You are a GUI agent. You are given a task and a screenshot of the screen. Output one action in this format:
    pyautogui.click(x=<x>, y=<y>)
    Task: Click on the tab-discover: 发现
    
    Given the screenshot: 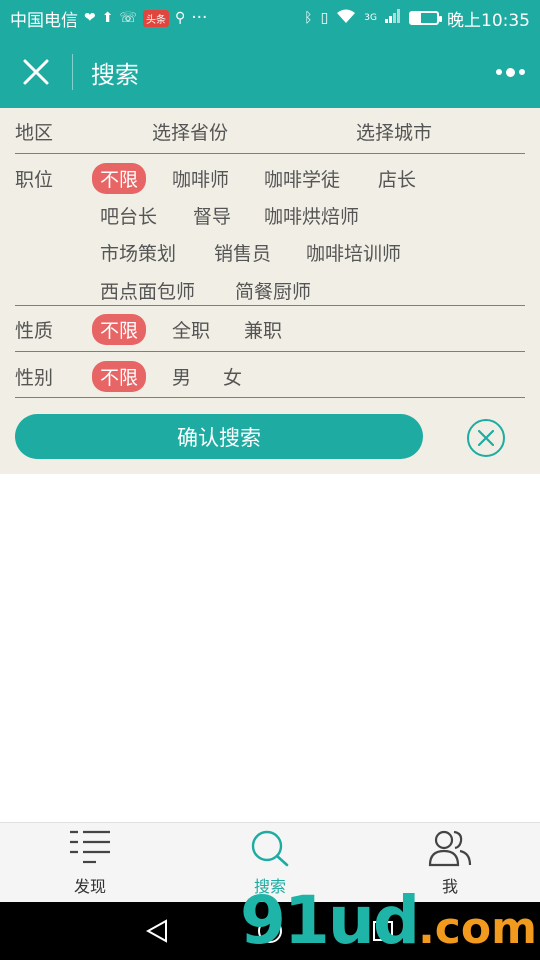 What is the action you would take?
    pyautogui.click(x=90, y=862)
    